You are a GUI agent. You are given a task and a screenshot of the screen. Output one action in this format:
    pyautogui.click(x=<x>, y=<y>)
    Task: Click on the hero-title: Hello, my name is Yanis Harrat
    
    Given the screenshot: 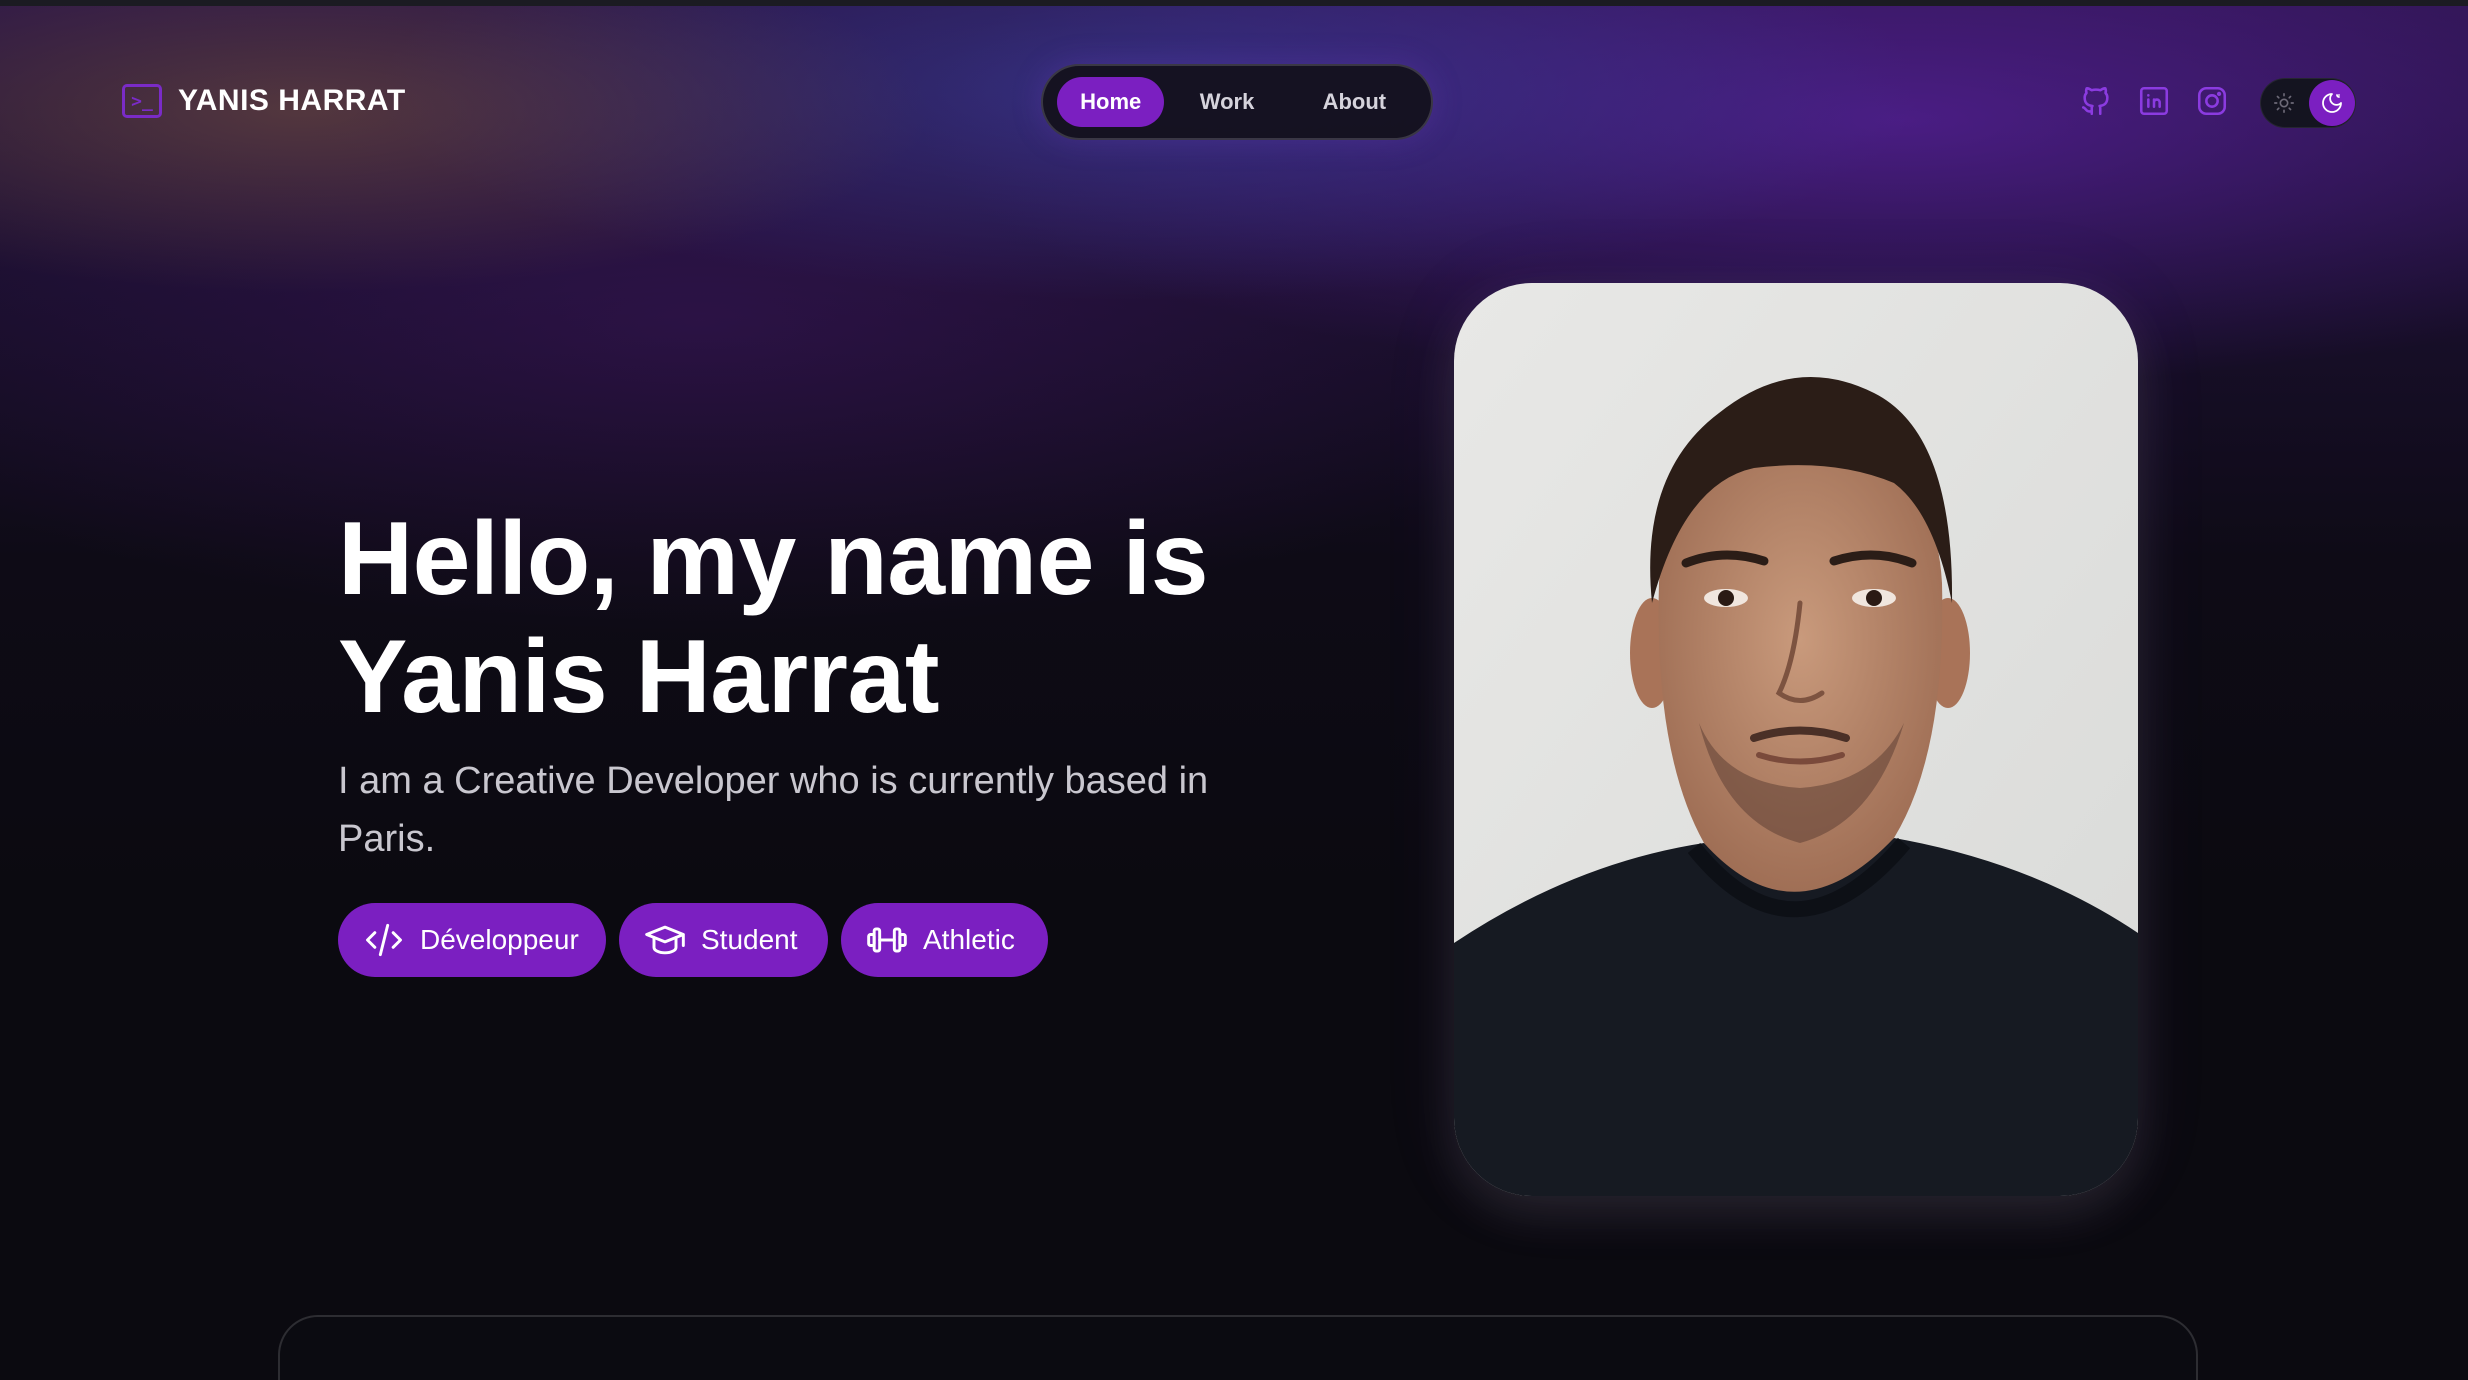 What is the action you would take?
    pyautogui.click(x=838, y=618)
    